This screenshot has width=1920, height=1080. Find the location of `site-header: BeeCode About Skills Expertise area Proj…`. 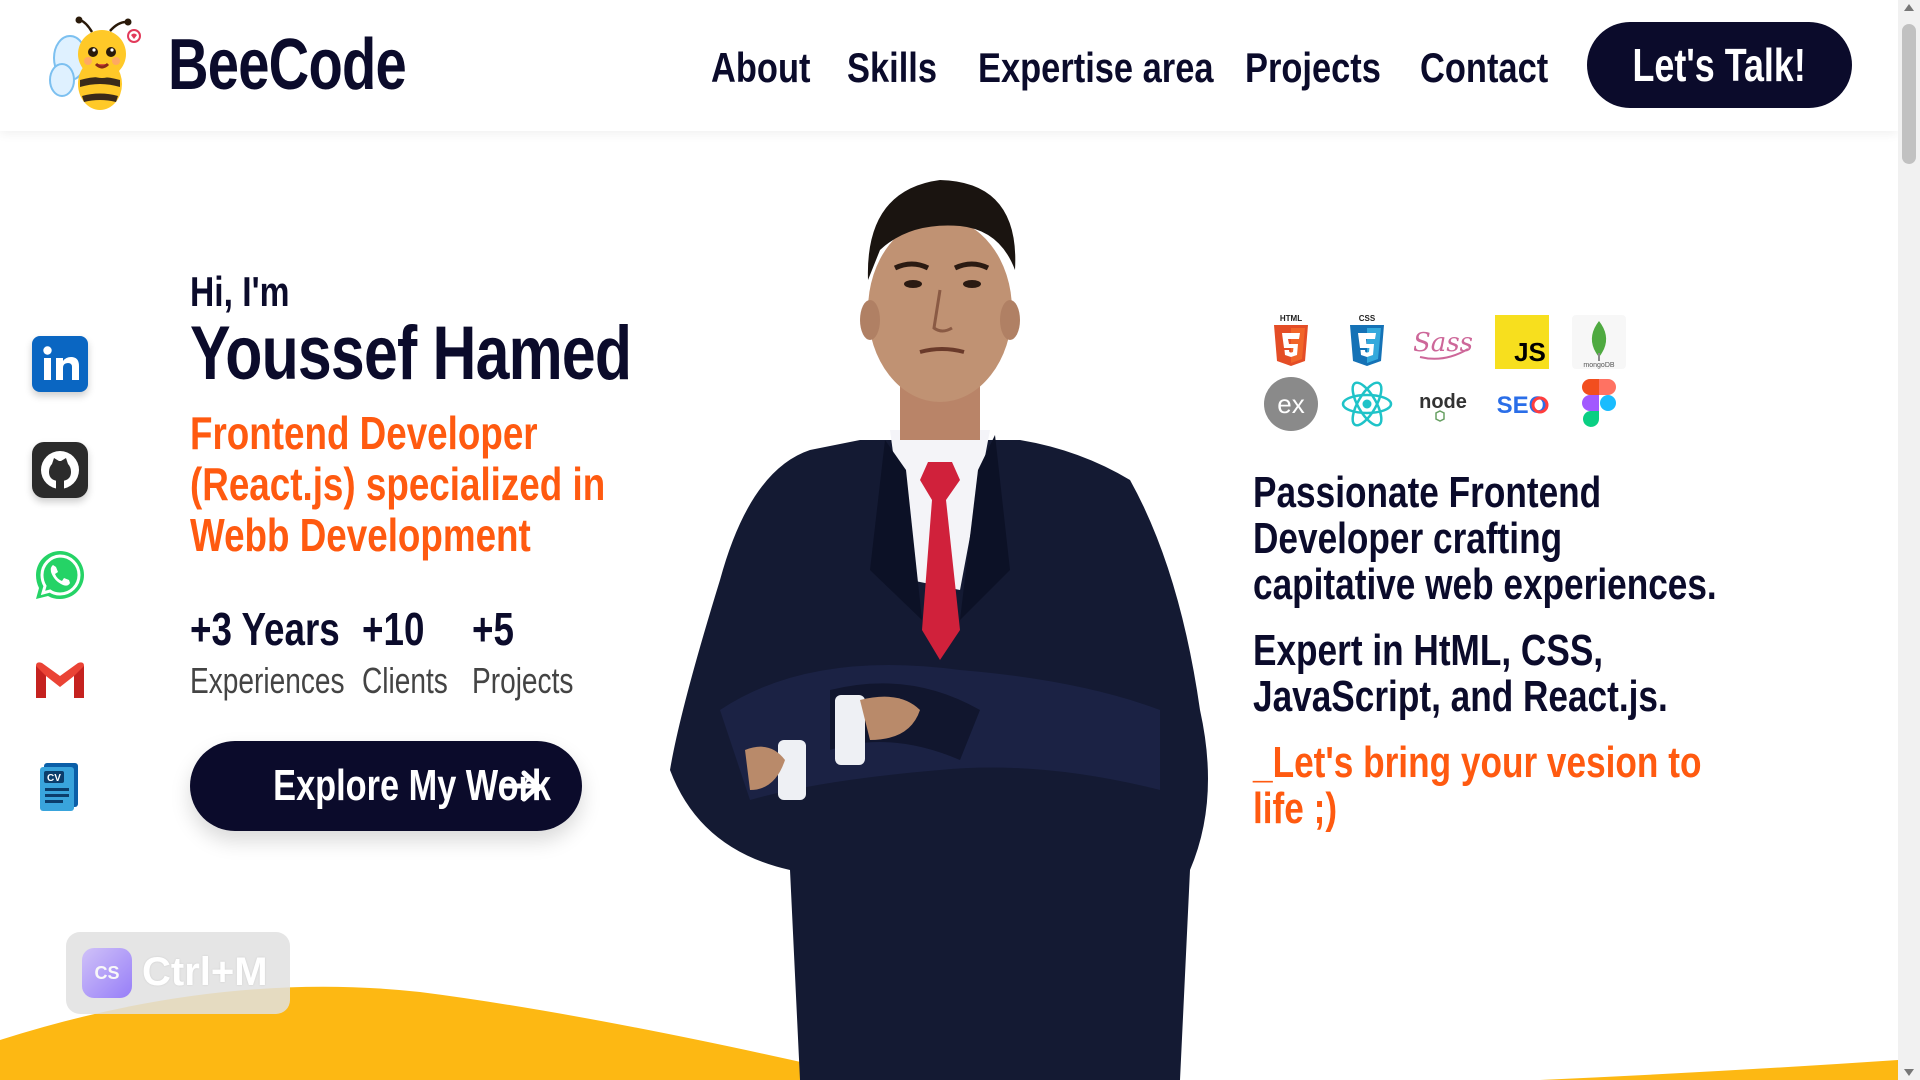

site-header: BeeCode About Skills Expertise area Proj… is located at coordinates (949, 65).